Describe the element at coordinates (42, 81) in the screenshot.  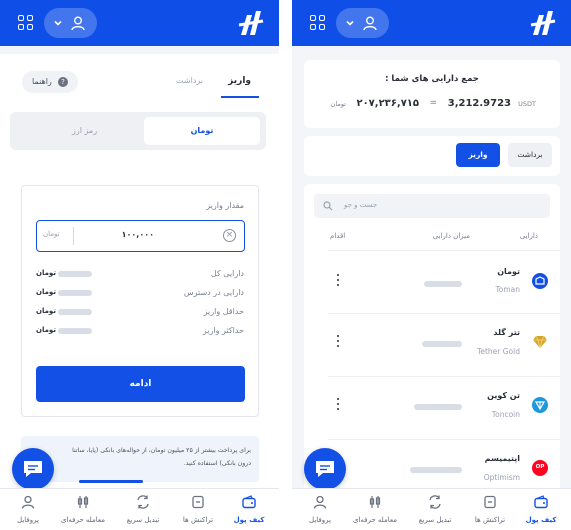
I see `guide-label: راهنما` at that location.